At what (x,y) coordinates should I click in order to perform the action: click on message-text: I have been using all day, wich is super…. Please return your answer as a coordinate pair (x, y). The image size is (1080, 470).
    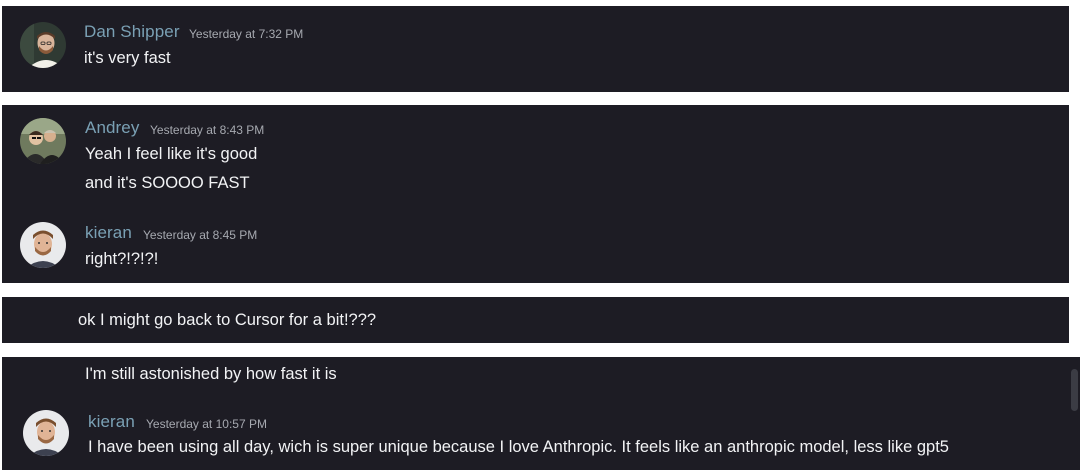
    Looking at the image, I should click on (518, 447).